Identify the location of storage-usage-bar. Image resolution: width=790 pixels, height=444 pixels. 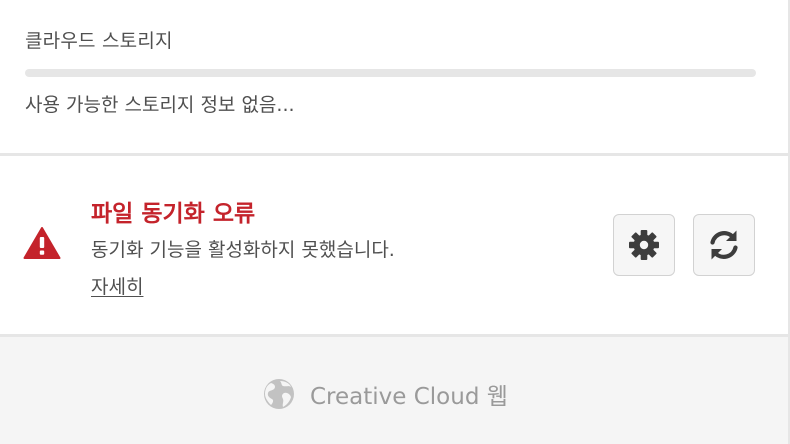
(390, 73).